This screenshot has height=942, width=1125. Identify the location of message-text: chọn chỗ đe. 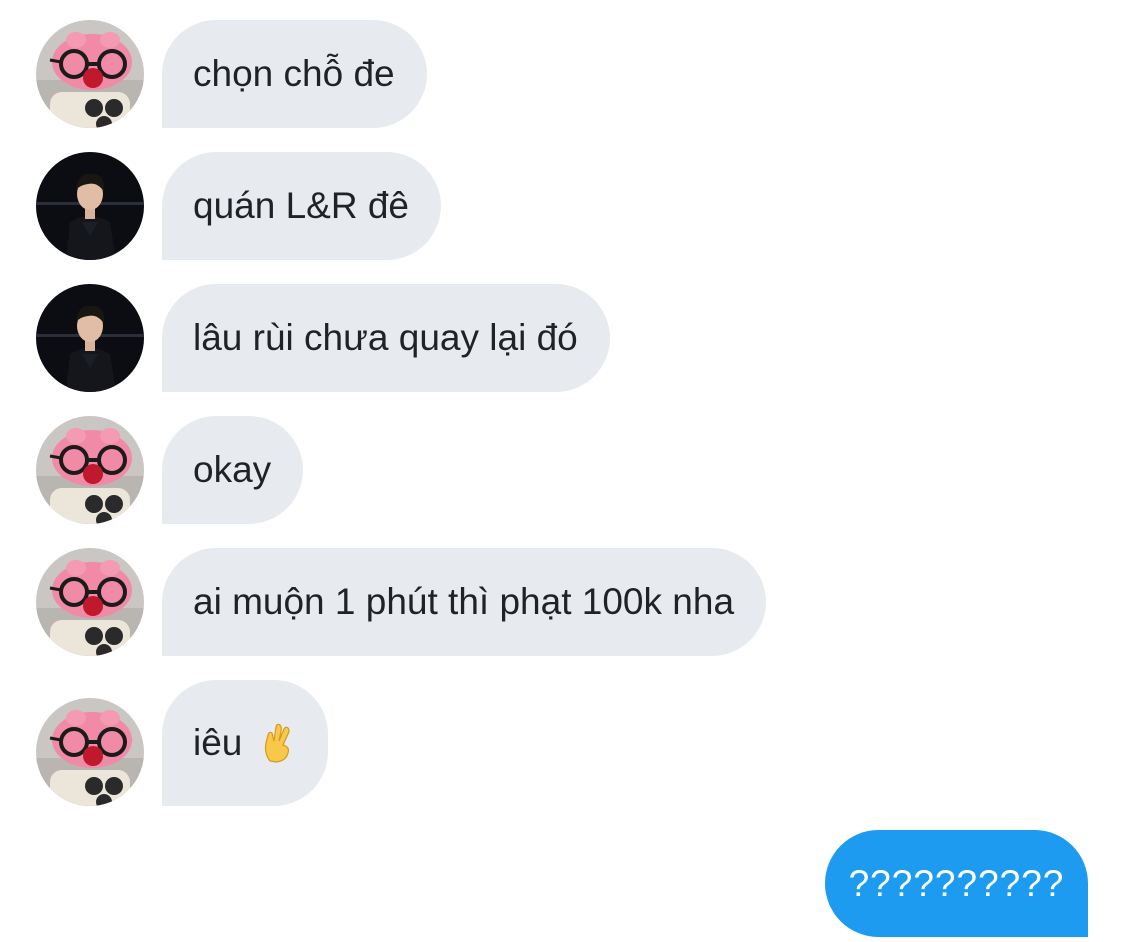
(294, 73).